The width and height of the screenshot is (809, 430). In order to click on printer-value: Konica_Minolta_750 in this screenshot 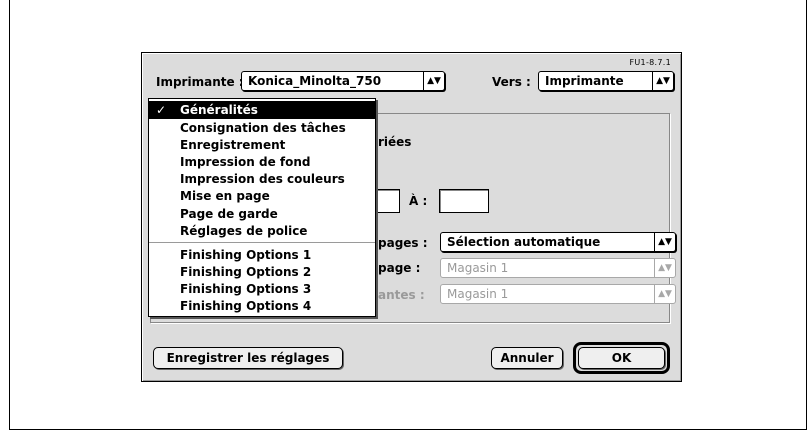, I will do `click(315, 81)`.